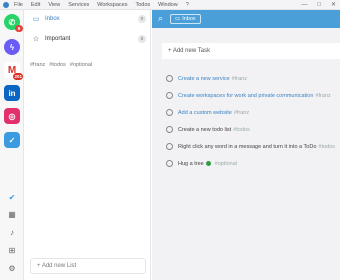 The width and height of the screenshot is (340, 280). I want to click on menu-workspaces: Workspaces, so click(112, 5).